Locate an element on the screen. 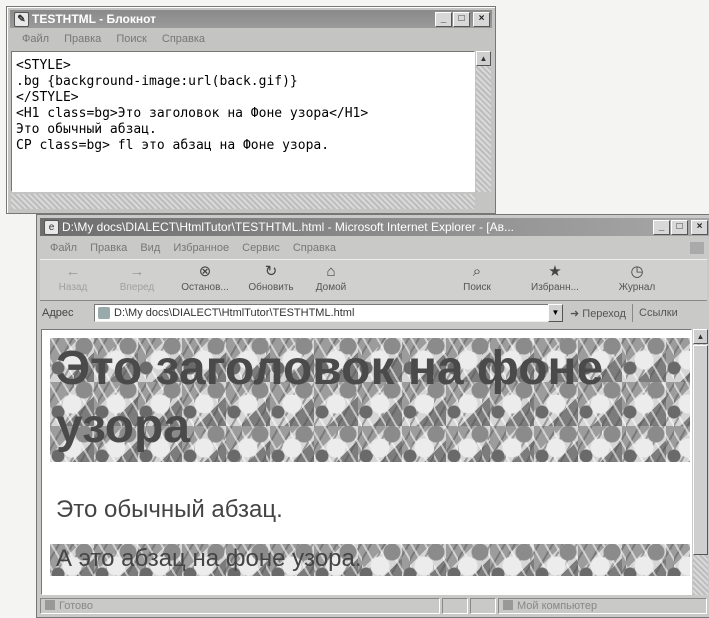 This screenshot has height=618, width=709. search-button: ⌕ Поиск is located at coordinates (477, 277).